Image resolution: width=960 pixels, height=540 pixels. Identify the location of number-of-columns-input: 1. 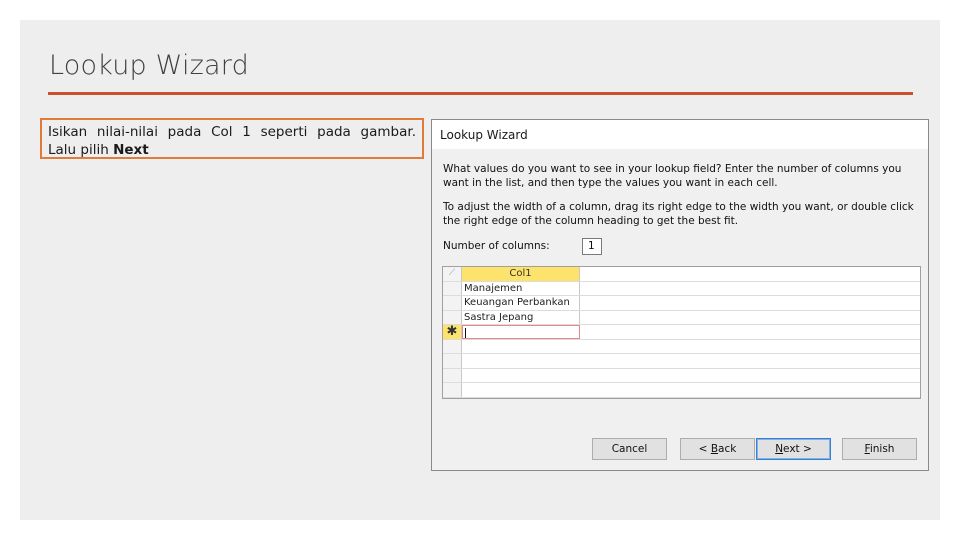
(592, 246).